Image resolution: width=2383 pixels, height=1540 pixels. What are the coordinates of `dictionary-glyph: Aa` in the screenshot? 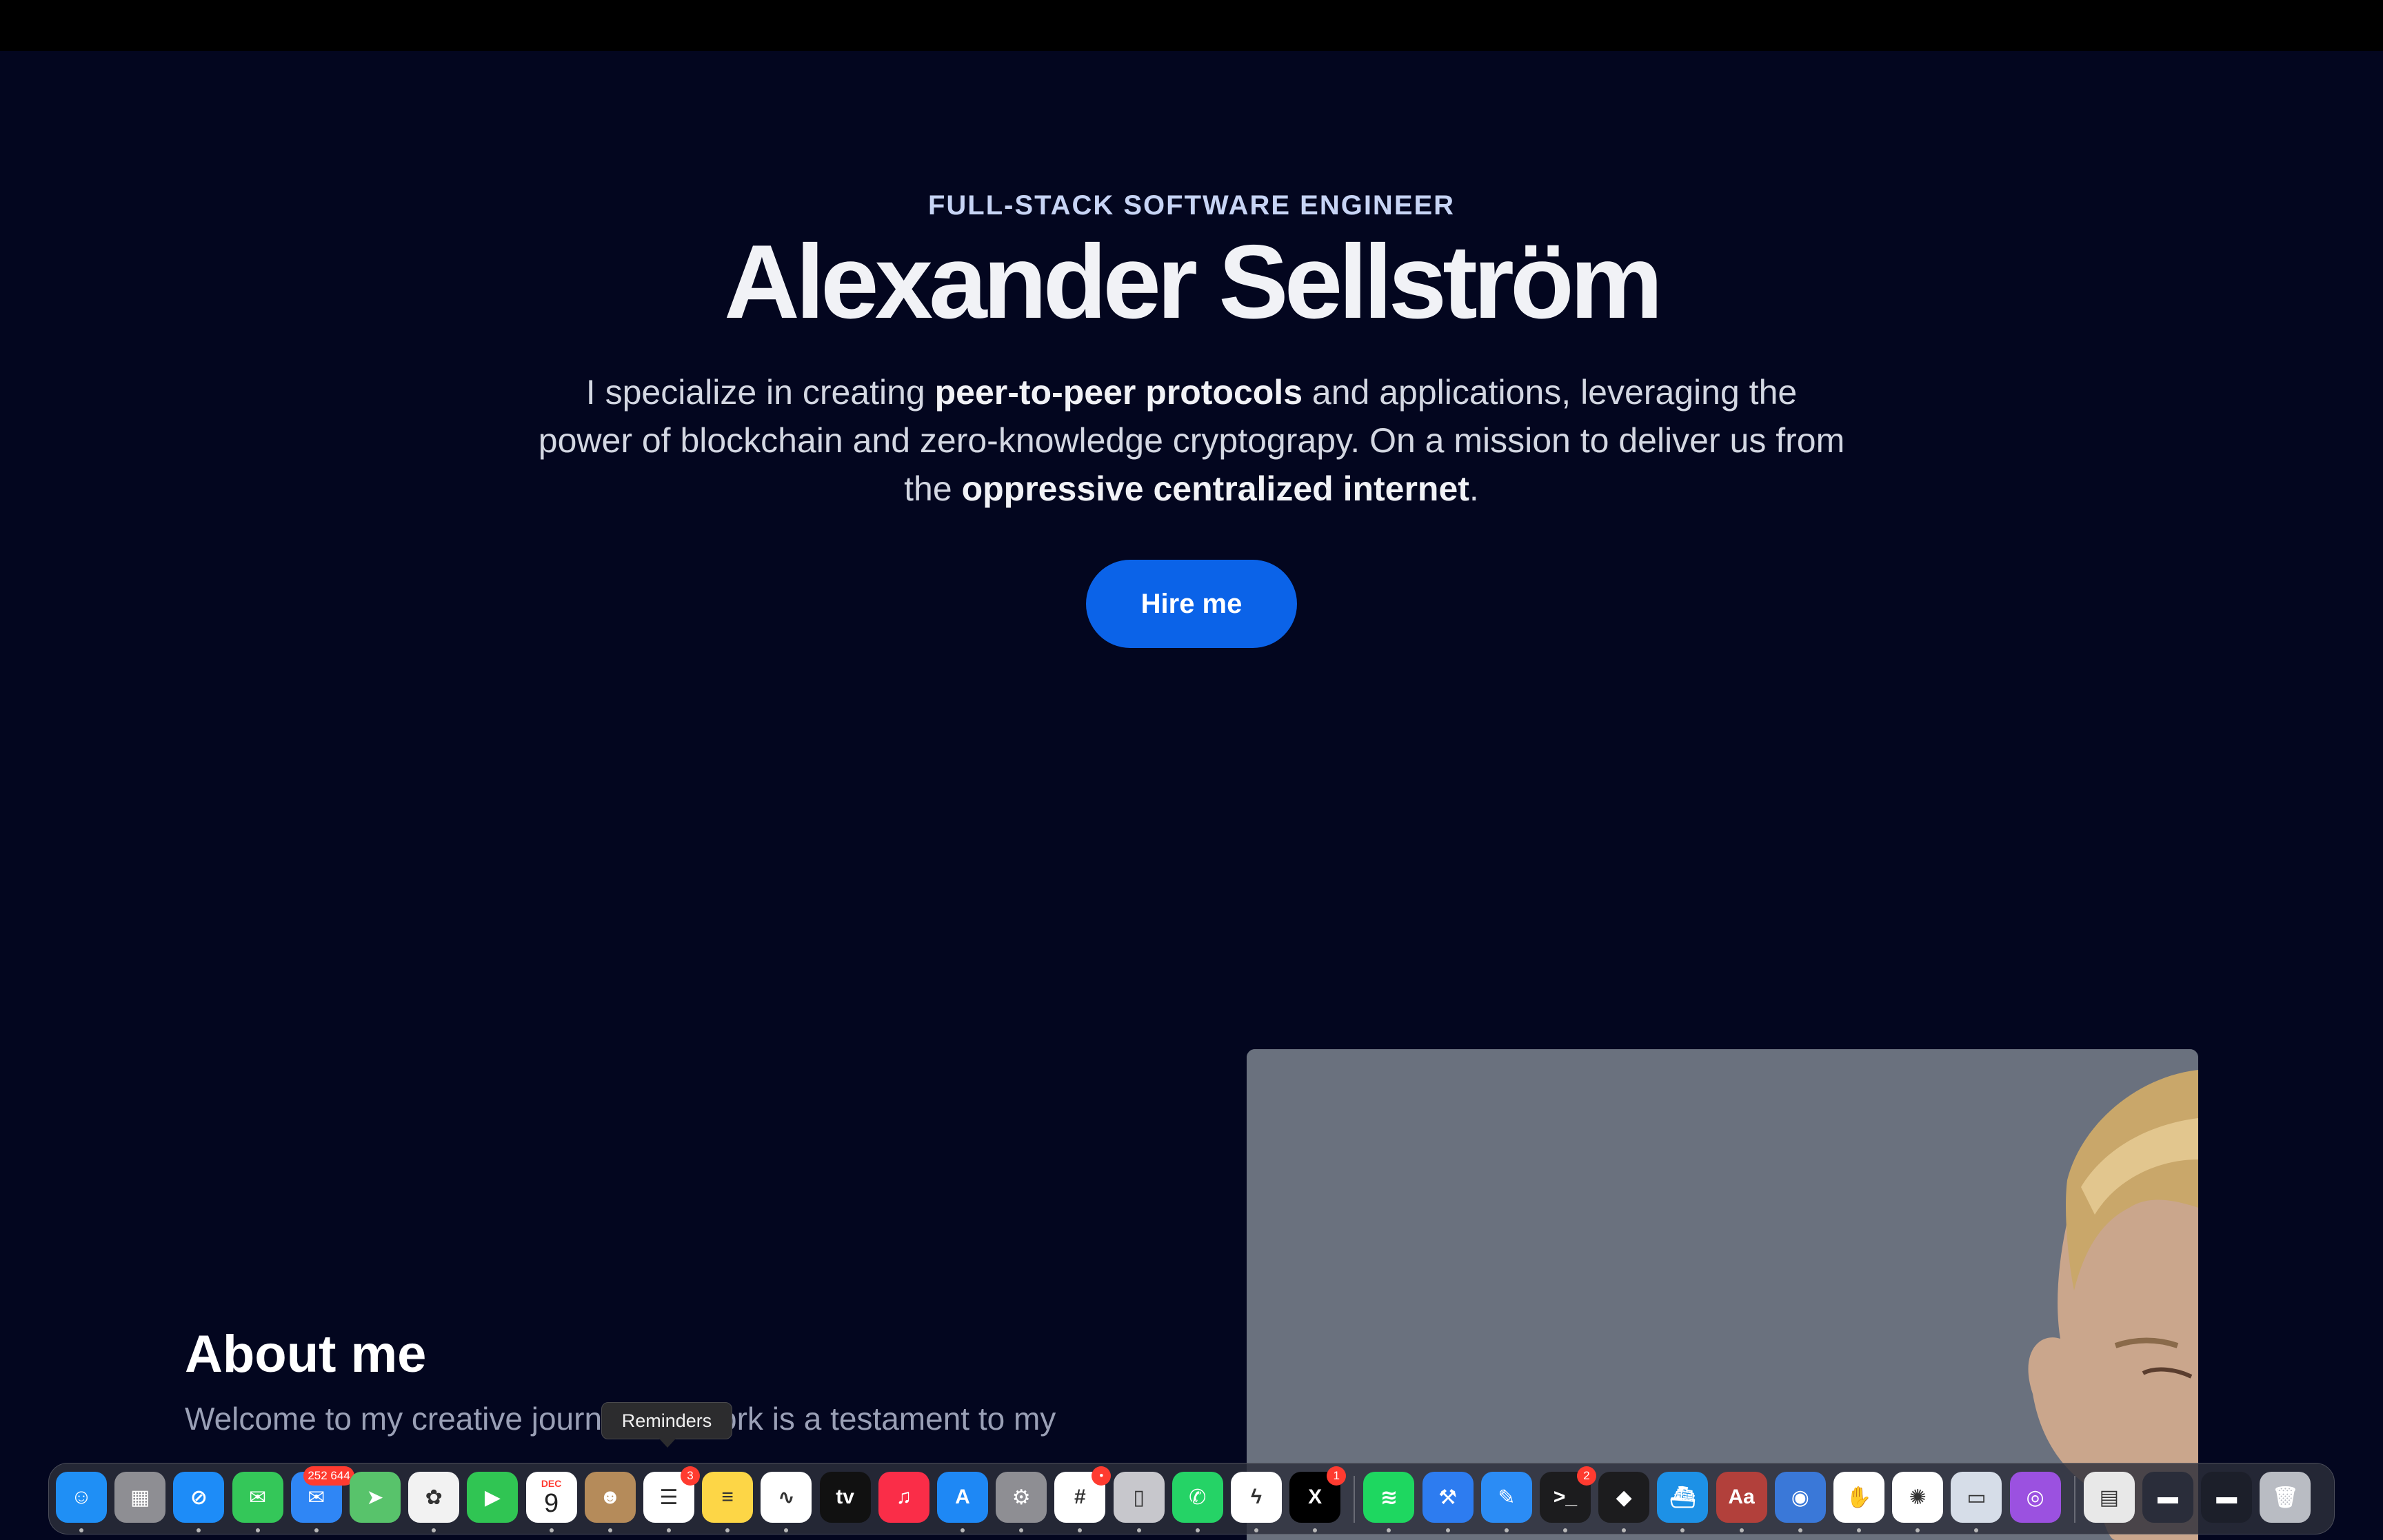 It's located at (1741, 1497).